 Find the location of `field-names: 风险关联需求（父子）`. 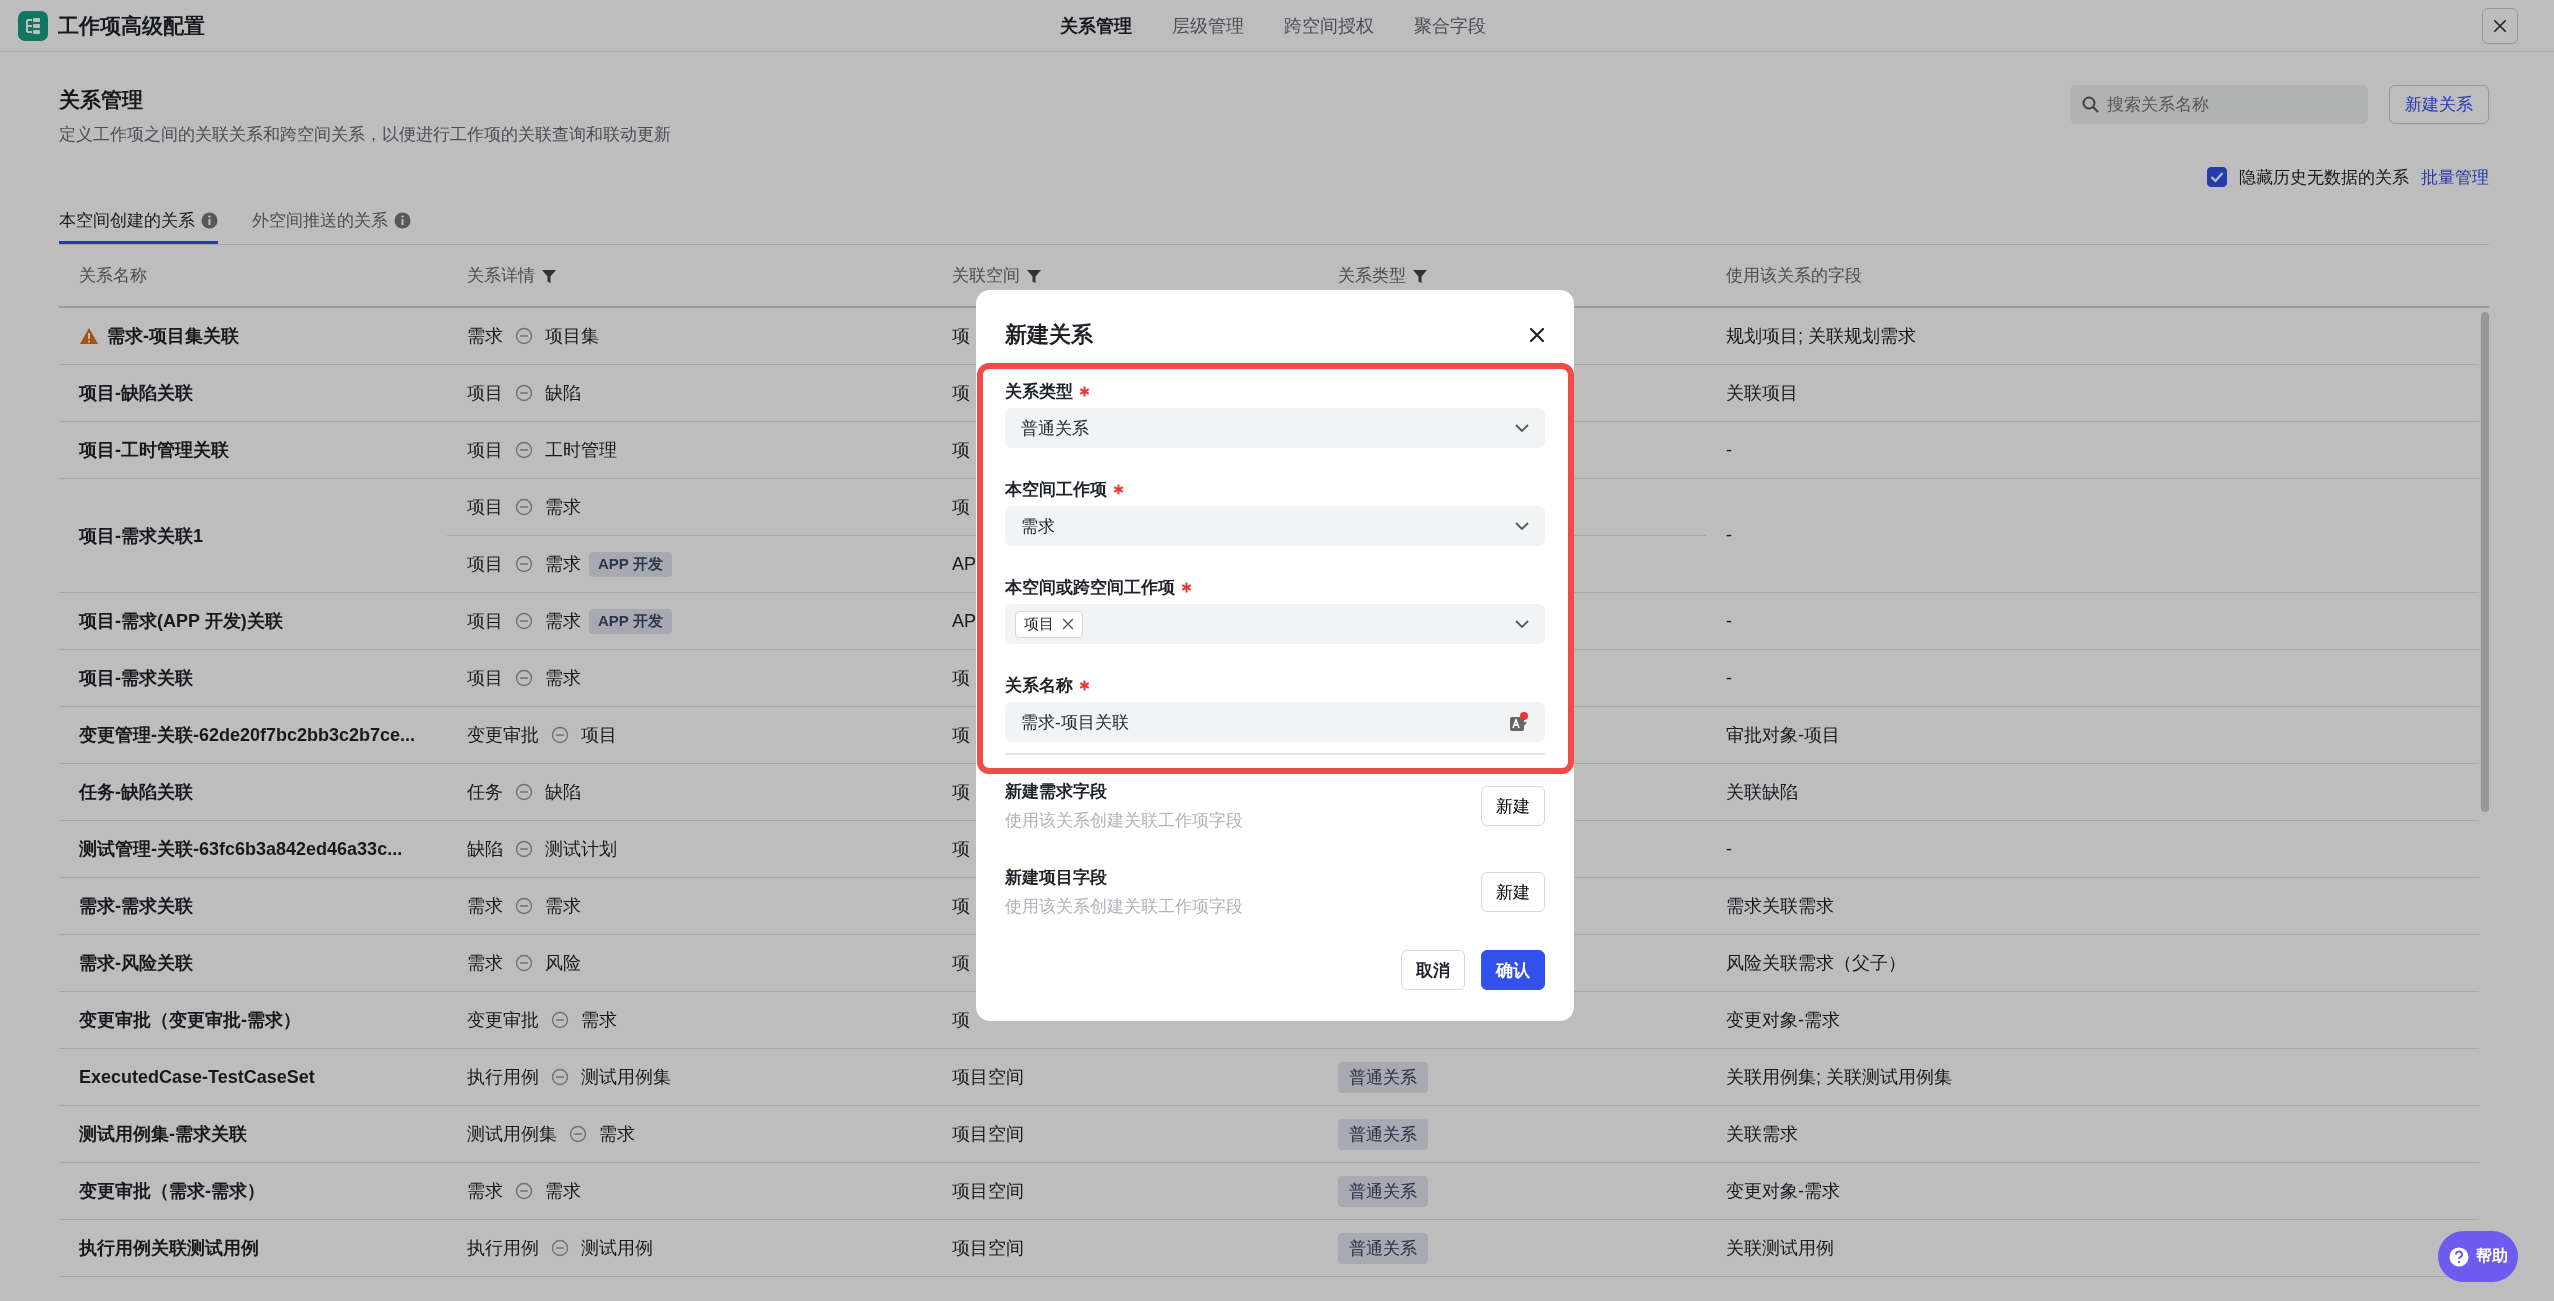

field-names: 风险关联需求（父子） is located at coordinates (1816, 963).